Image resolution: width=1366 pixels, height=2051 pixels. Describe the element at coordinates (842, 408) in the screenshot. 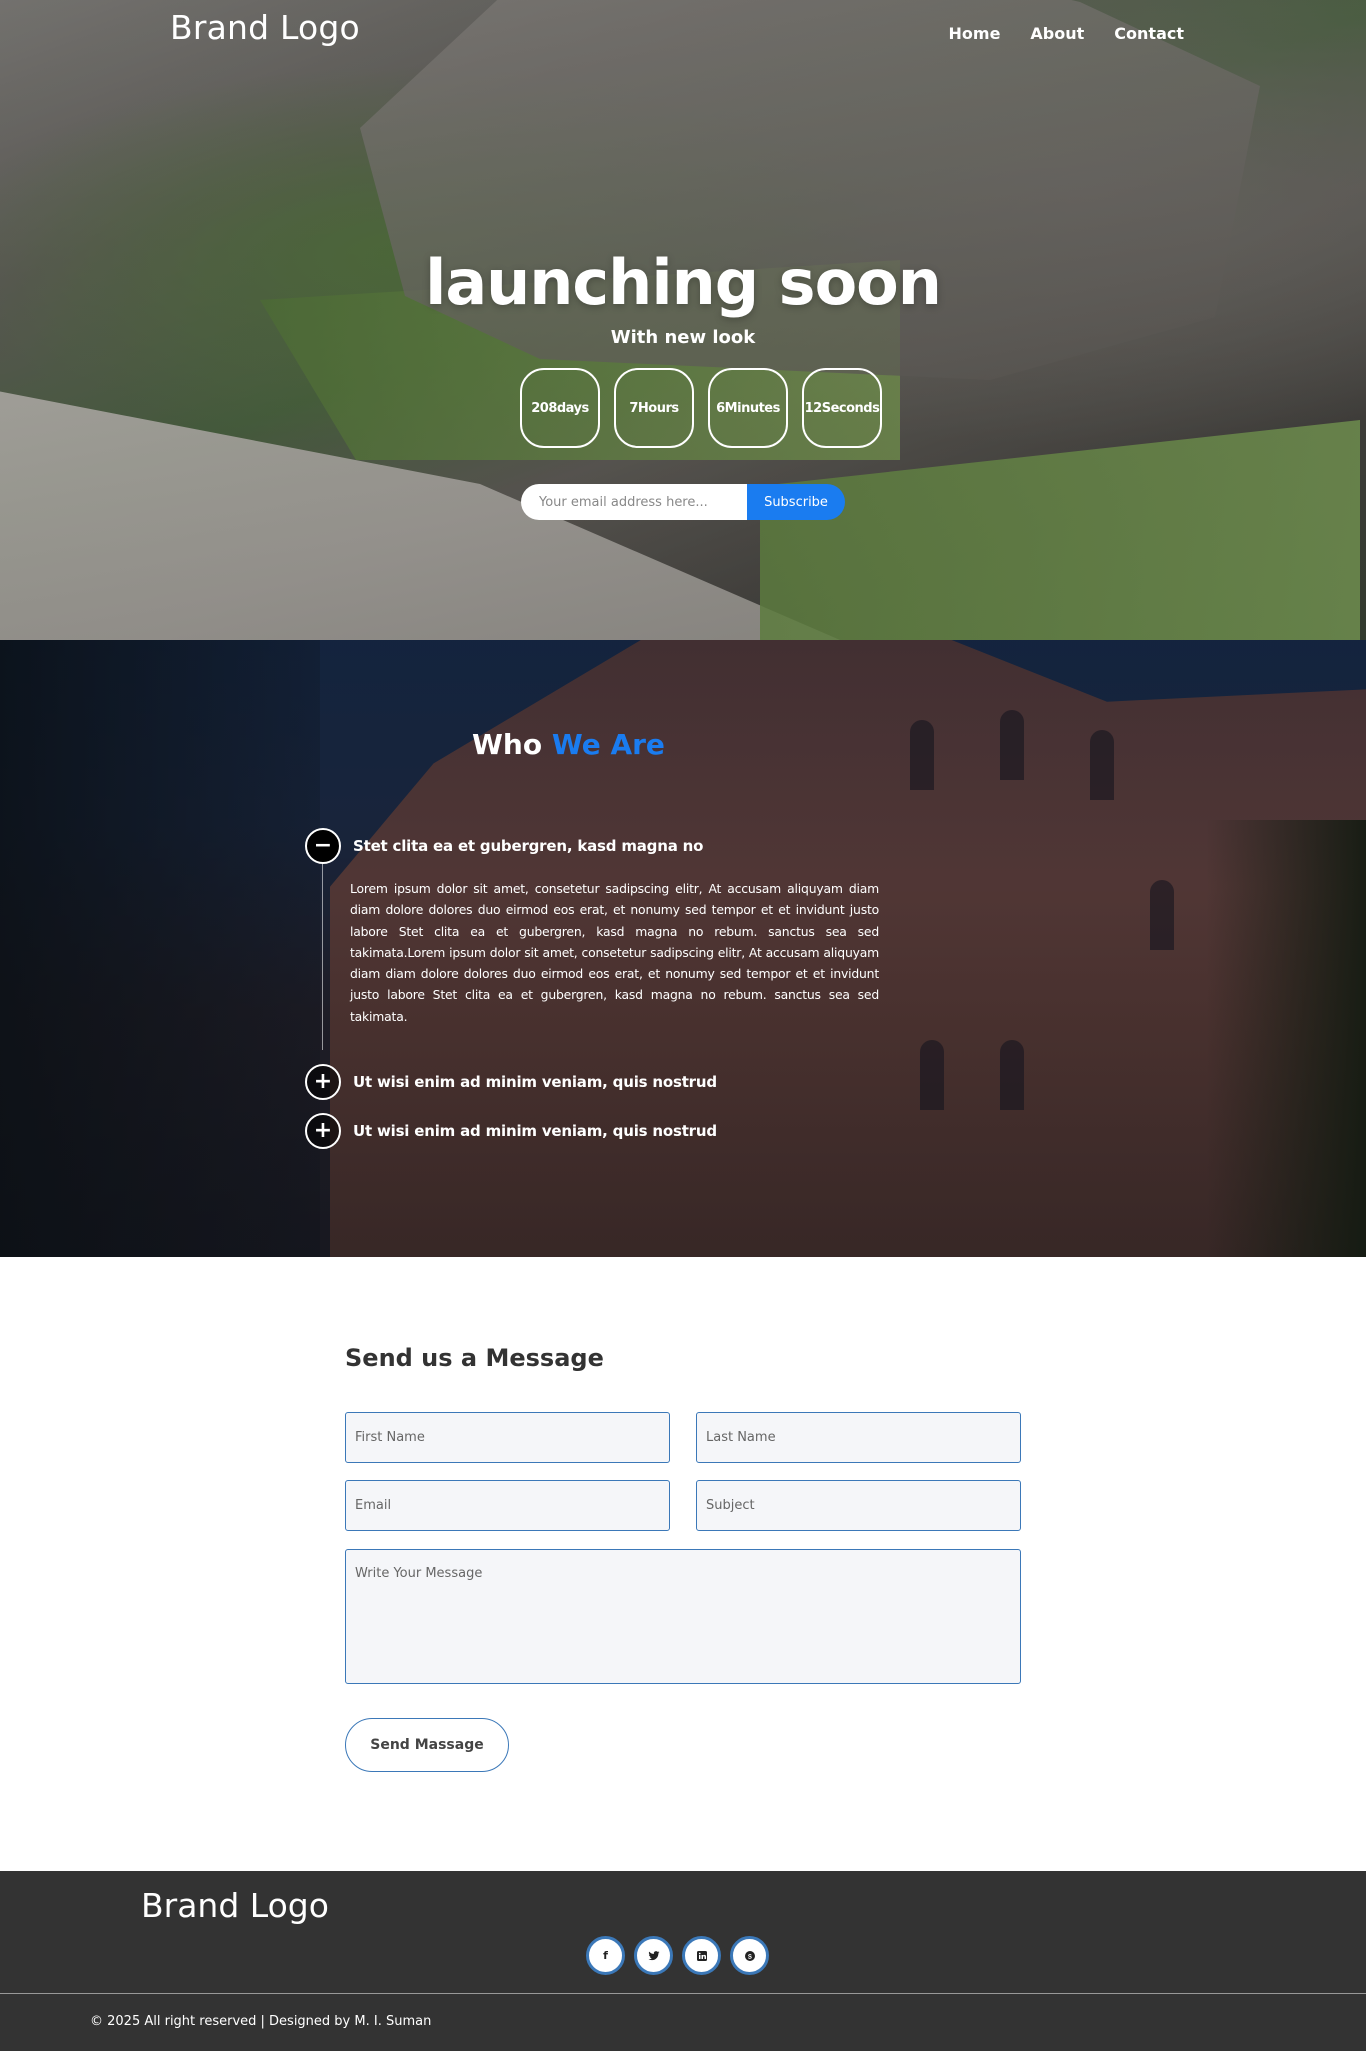

I see `countdown-seconds: 12Seconds` at that location.